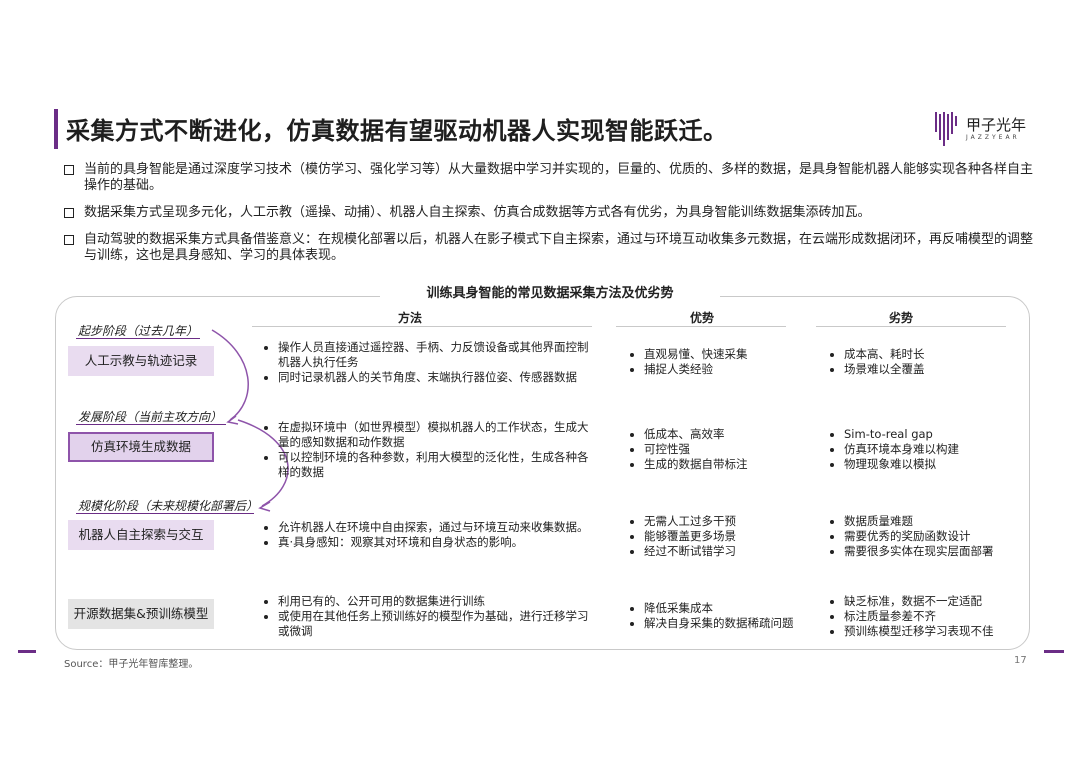 This screenshot has width=1080, height=764. Describe the element at coordinates (230, 375) in the screenshot. I see `stage-arrow` at that location.